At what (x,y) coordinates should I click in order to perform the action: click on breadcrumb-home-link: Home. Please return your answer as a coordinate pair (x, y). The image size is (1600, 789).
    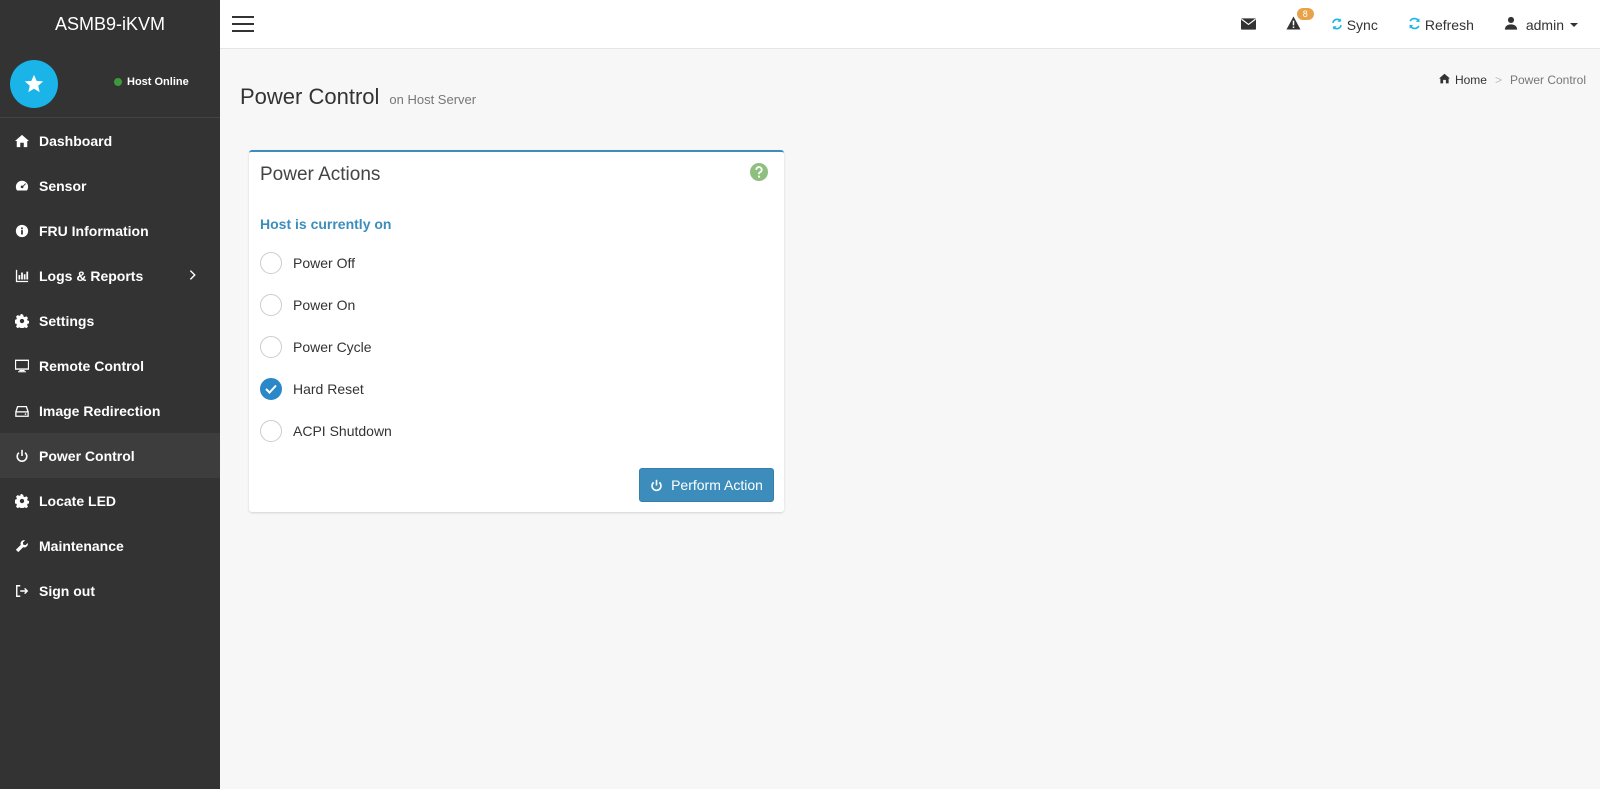
    Looking at the image, I should click on (1471, 80).